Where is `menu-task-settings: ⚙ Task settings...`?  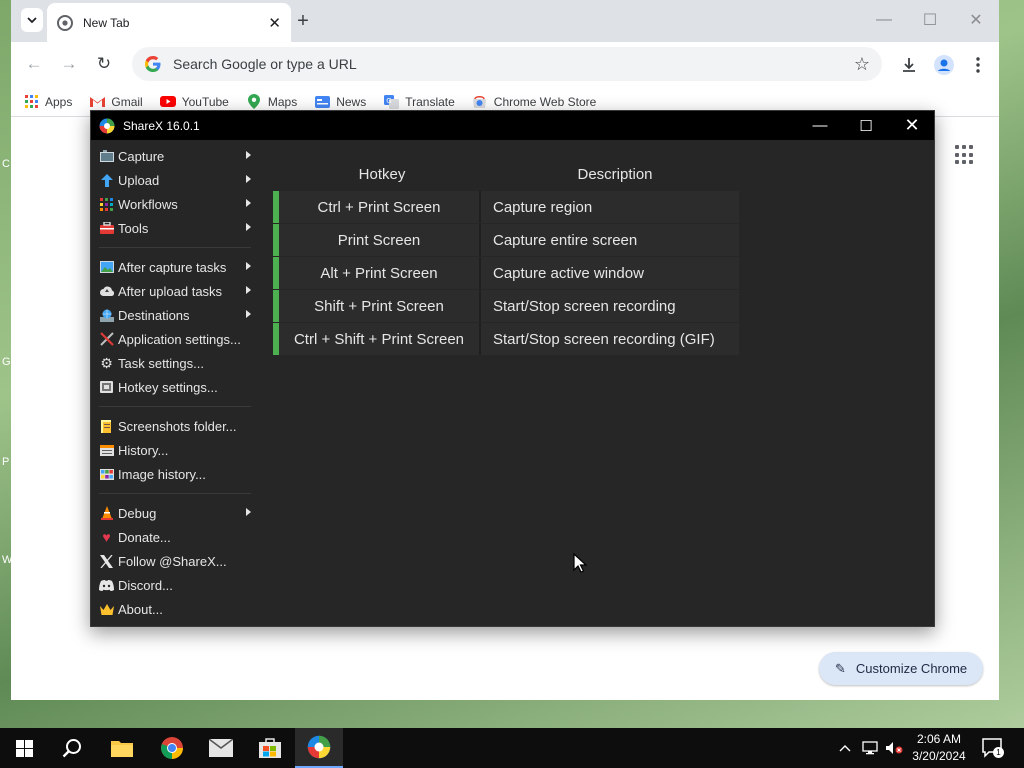
menu-task-settings: ⚙ Task settings... is located at coordinates (174, 363).